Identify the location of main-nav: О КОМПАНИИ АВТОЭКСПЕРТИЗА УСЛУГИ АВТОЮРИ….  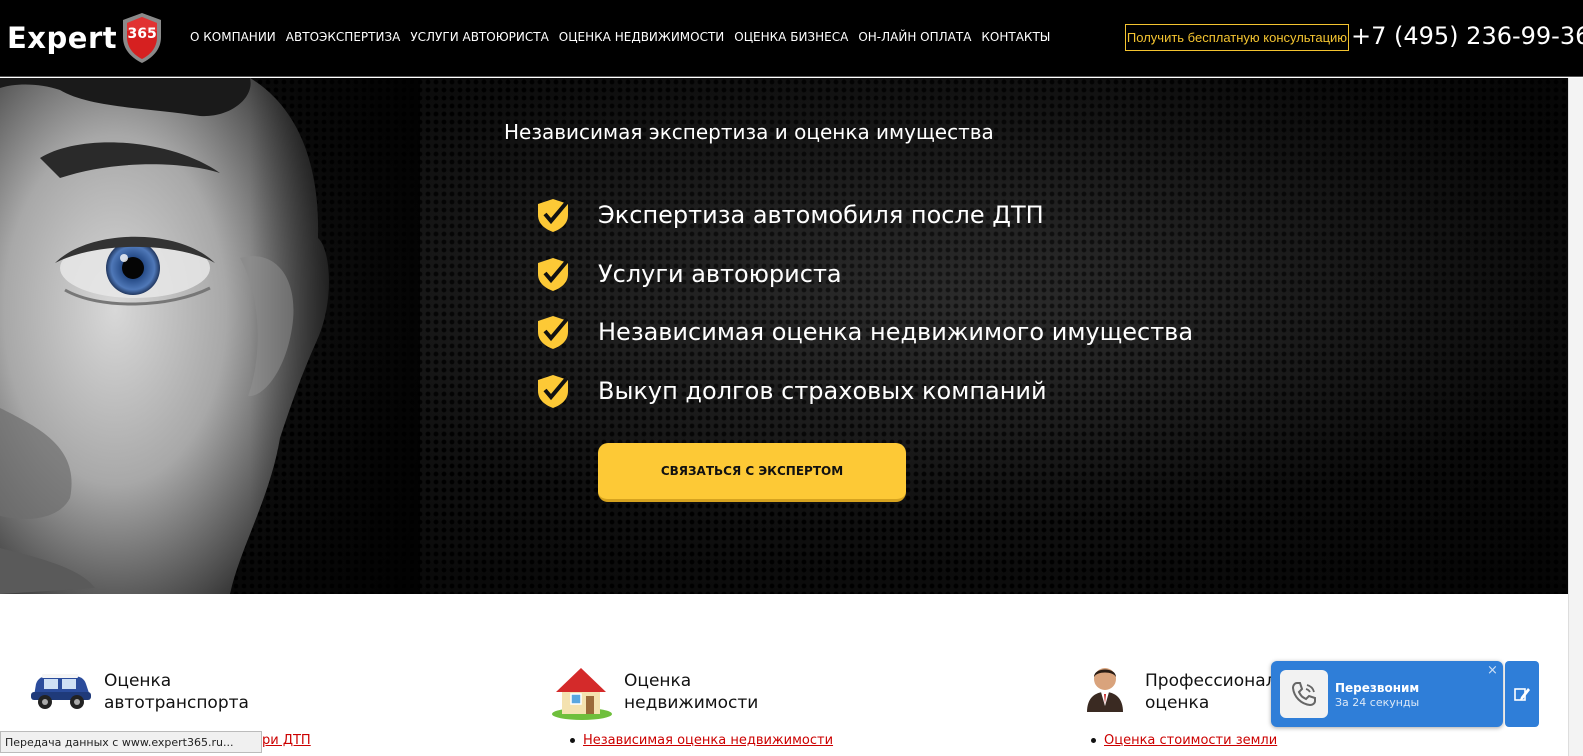
(625, 37).